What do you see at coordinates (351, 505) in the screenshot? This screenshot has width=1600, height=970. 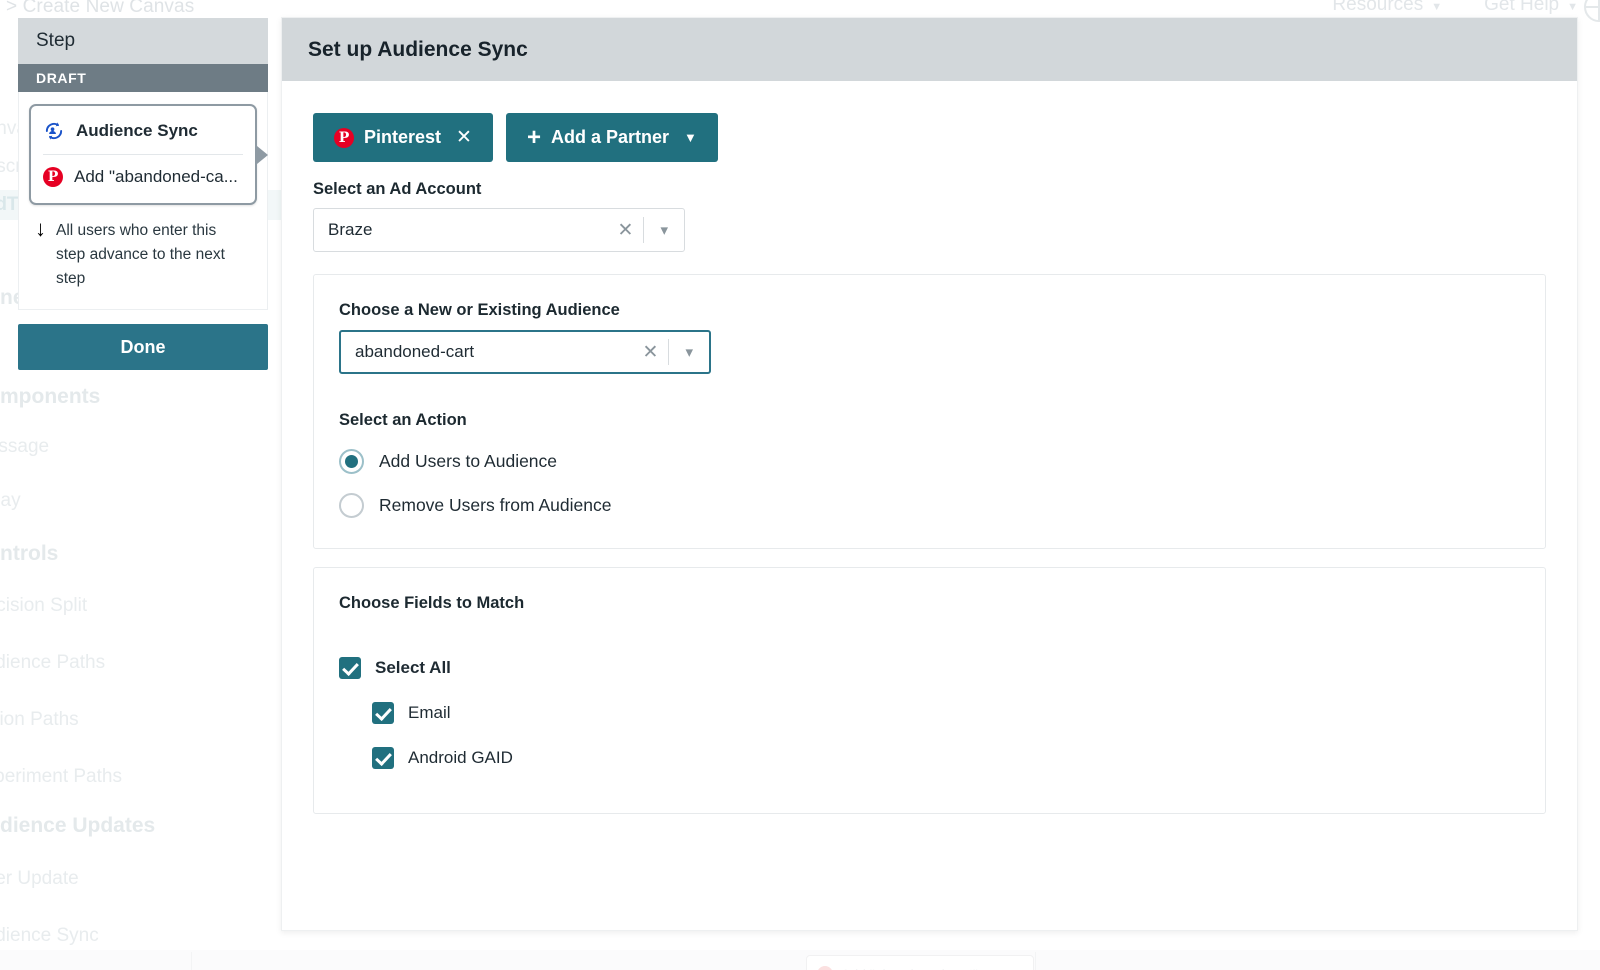 I see `radio-icon-unselected` at bounding box center [351, 505].